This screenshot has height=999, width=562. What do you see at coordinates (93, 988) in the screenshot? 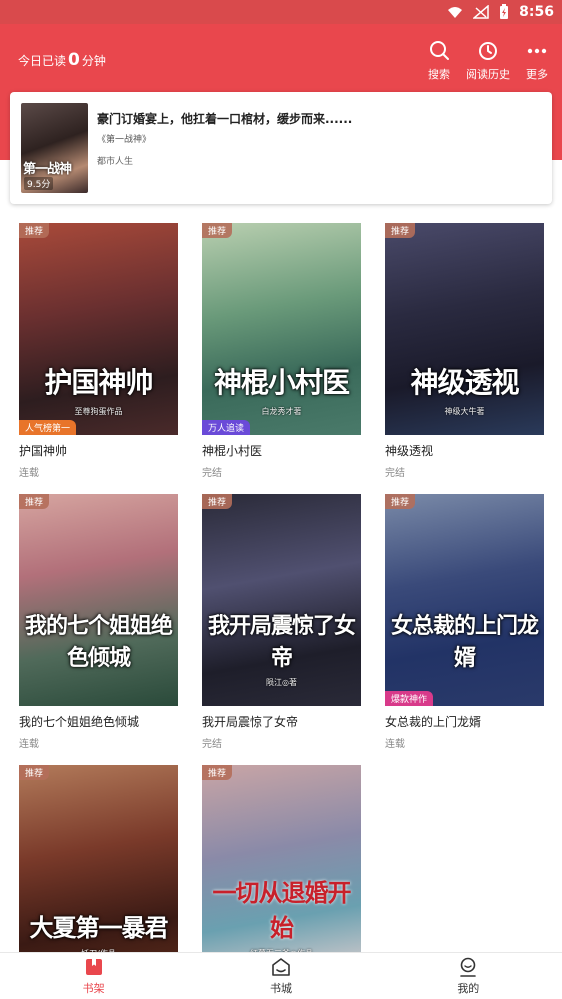
I see `nav-bookshelf-label: 书架` at bounding box center [93, 988].